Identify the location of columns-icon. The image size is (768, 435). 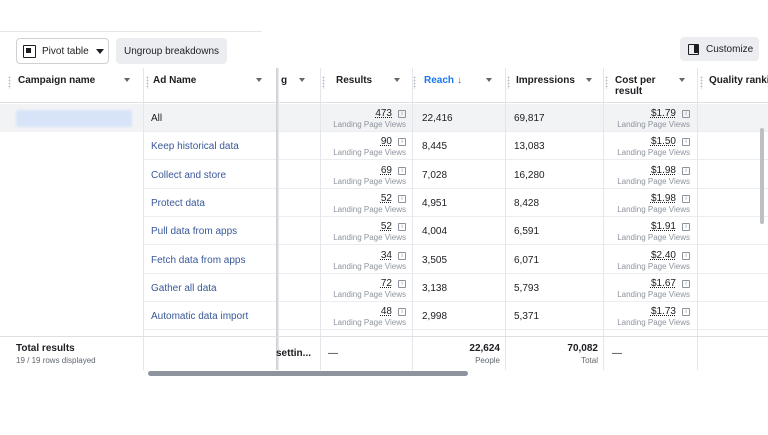
(693, 49).